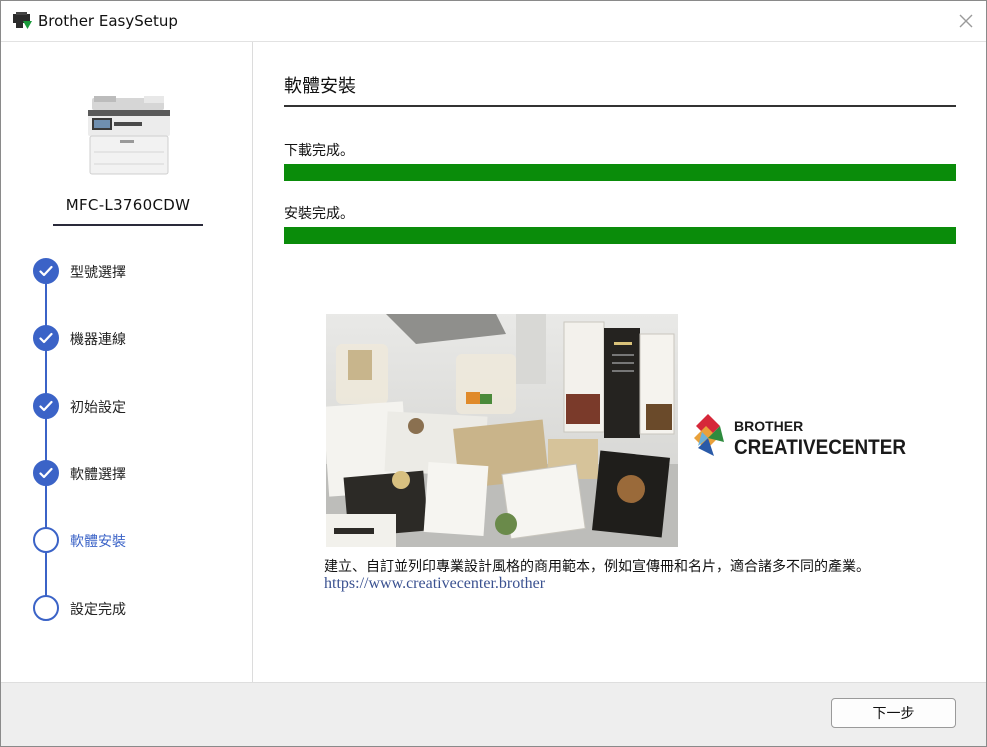  I want to click on creative-center-link: https://www.creativecenter.brother, so click(434, 584).